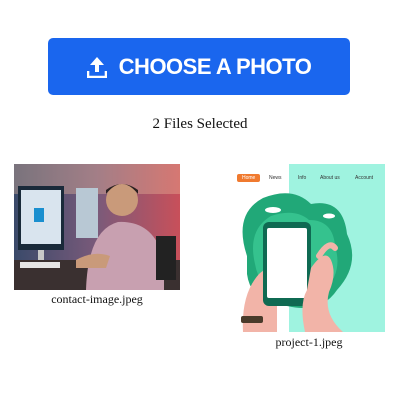 Image resolution: width=400 pixels, height=400 pixels. Describe the element at coordinates (249, 178) in the screenshot. I see `mock-nav-item: Home` at that location.